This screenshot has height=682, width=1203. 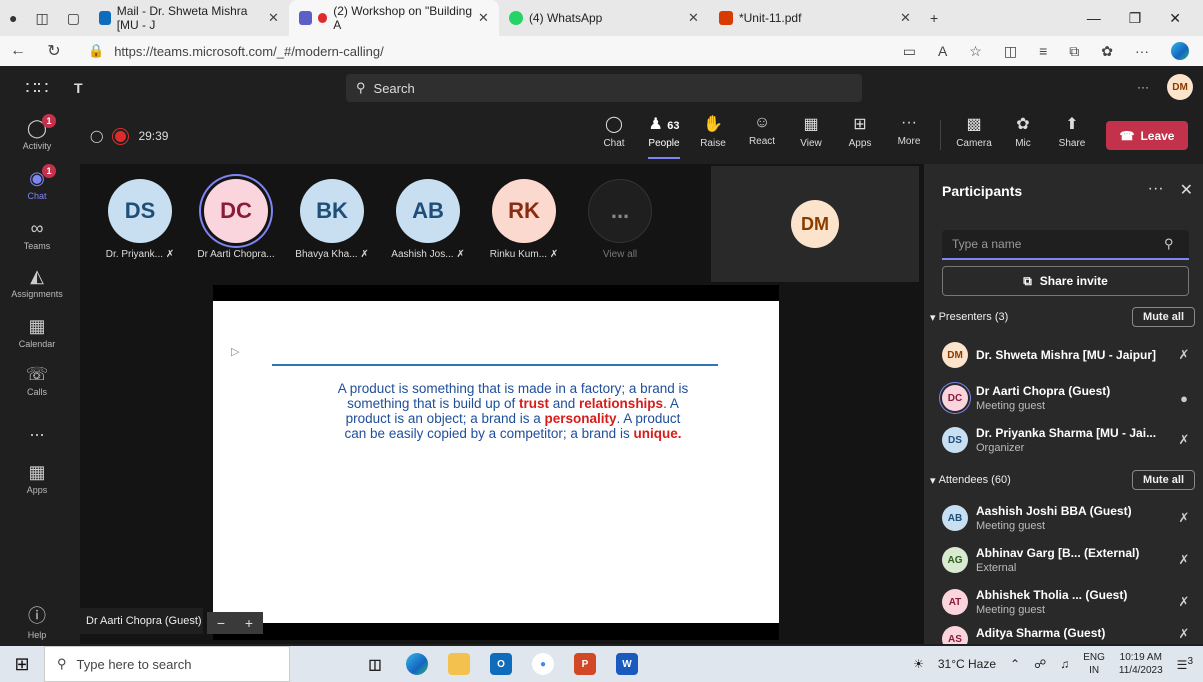 What do you see at coordinates (501, 664) in the screenshot?
I see `outlook-icon: O` at bounding box center [501, 664].